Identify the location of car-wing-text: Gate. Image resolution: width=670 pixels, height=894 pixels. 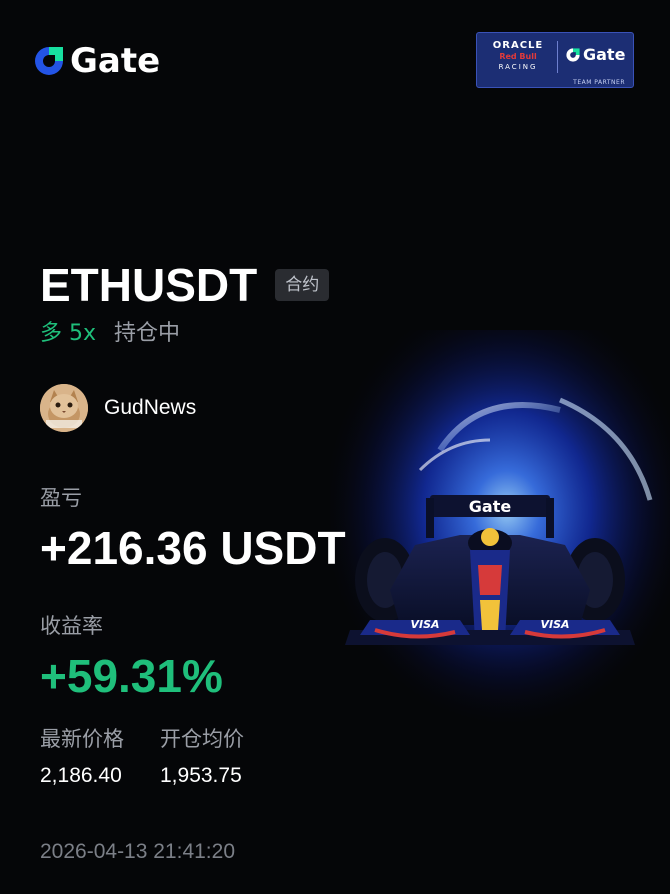
(490, 506).